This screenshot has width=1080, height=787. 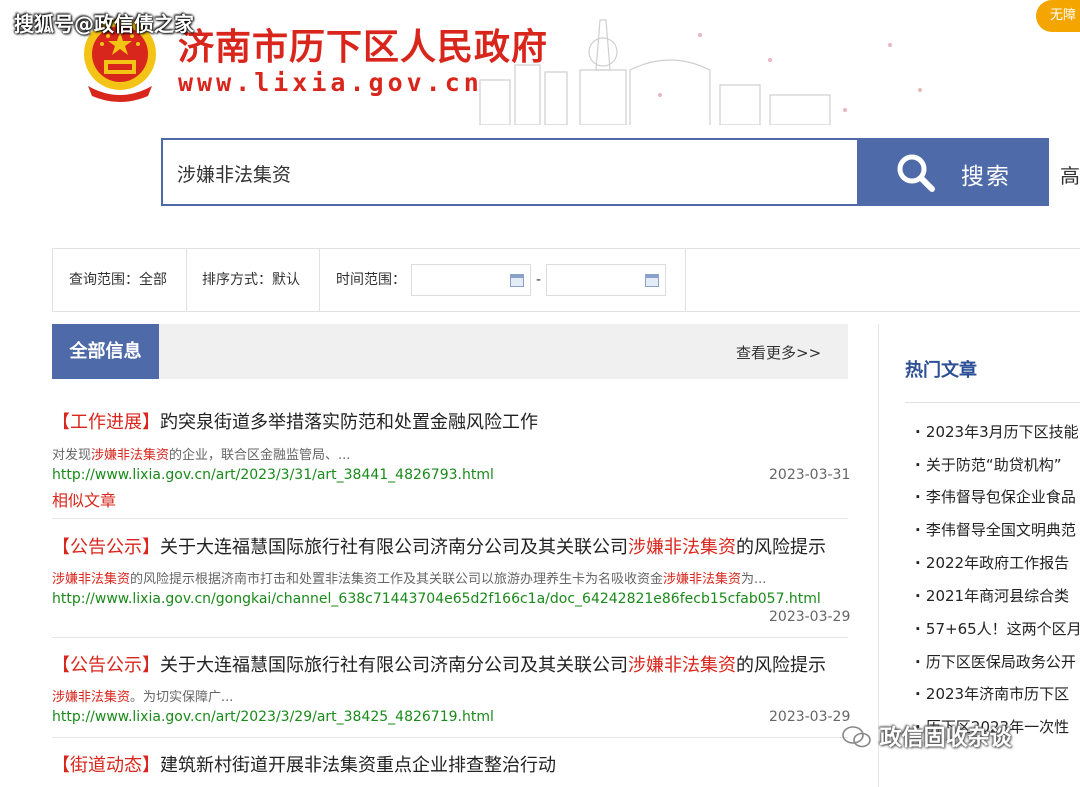 I want to click on city-skyline-illustration, so click(x=705, y=68).